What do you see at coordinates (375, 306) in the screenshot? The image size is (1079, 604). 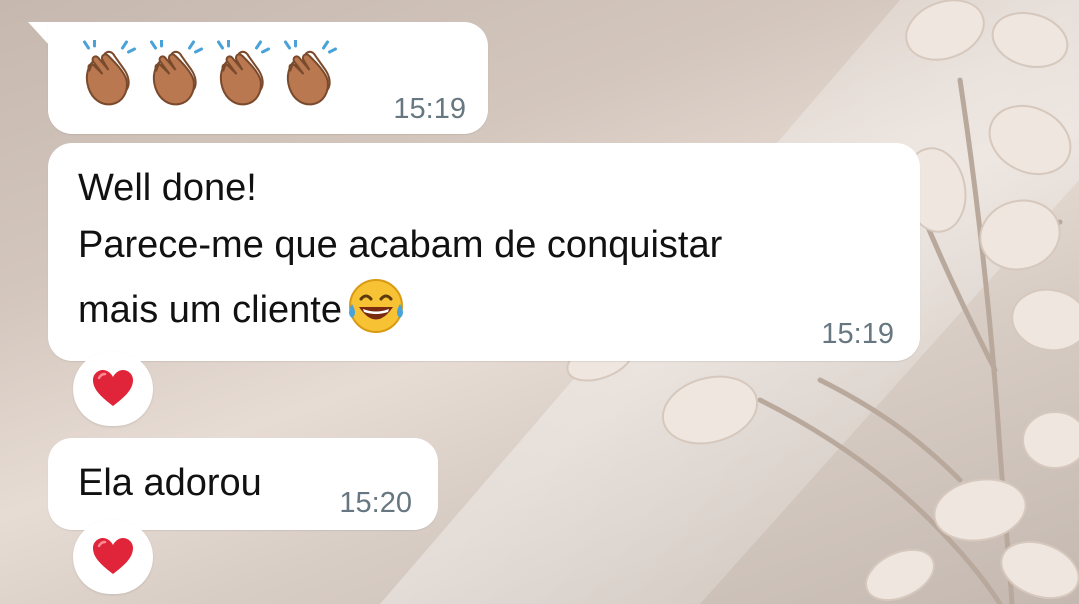 I see `laughing-tears-icon` at bounding box center [375, 306].